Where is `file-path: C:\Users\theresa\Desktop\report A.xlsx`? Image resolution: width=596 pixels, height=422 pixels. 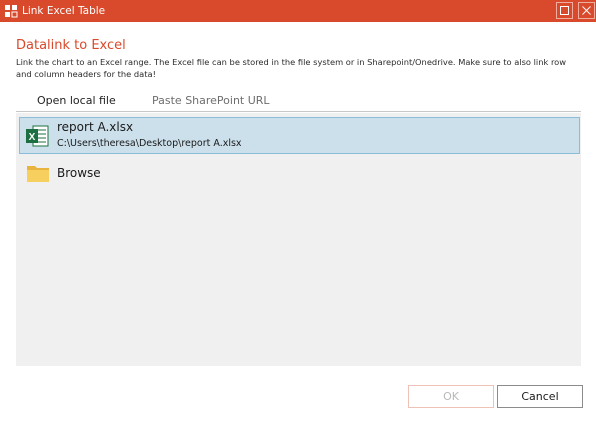 file-path: C:\Users\theresa\Desktop\report A.xlsx is located at coordinates (149, 143).